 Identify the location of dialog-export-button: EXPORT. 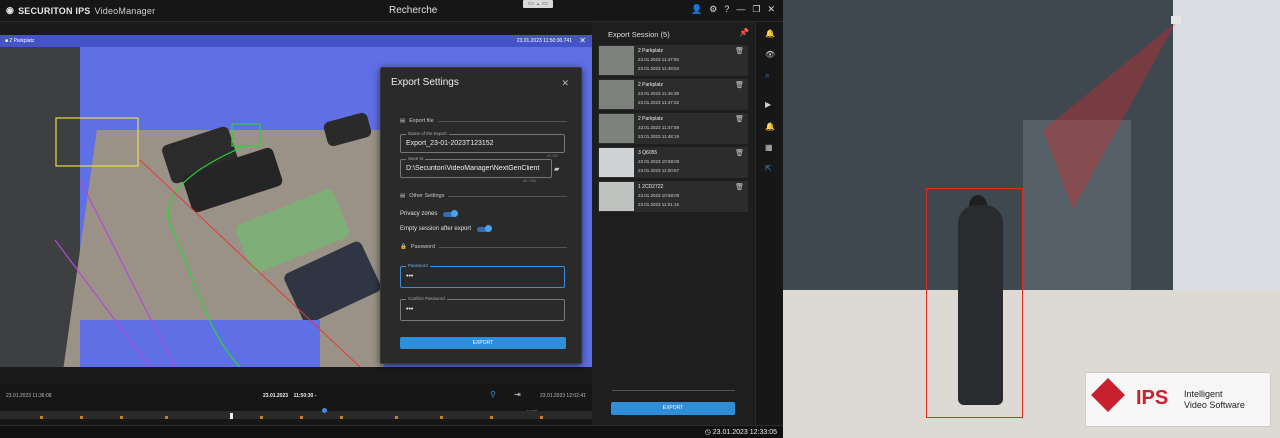
(483, 343).